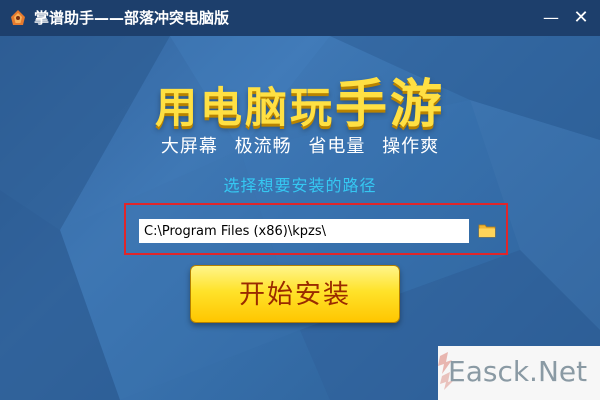  What do you see at coordinates (300, 146) in the screenshot?
I see `feature-line: 大屏幕 极流畅 省电量 操作爽` at bounding box center [300, 146].